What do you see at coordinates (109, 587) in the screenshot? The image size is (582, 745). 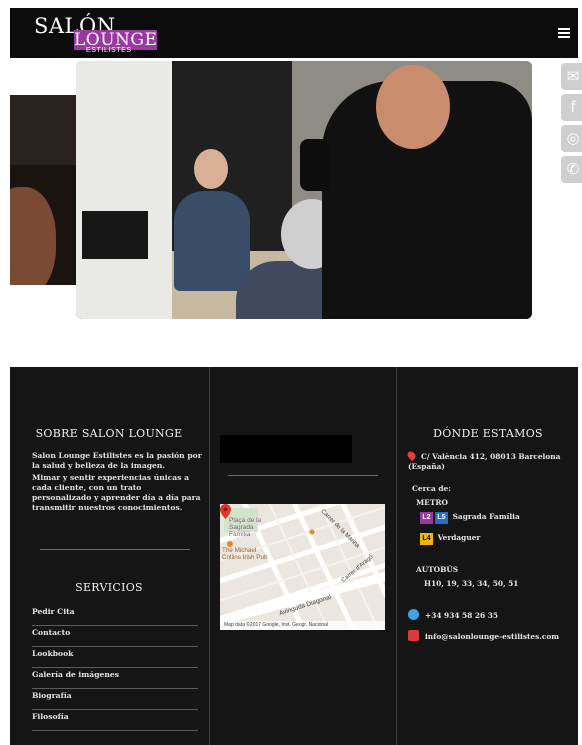 I see `services-title: SERVICIOS` at bounding box center [109, 587].